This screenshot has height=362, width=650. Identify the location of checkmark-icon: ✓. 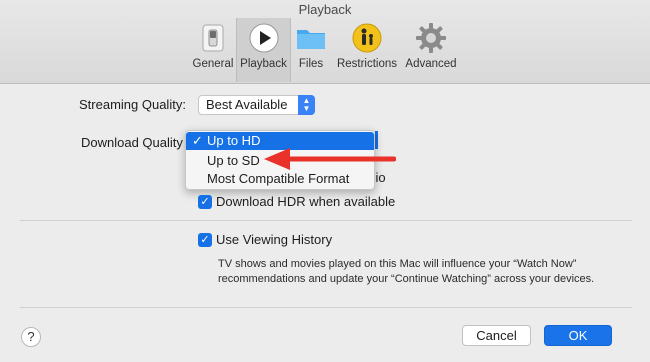
(197, 140).